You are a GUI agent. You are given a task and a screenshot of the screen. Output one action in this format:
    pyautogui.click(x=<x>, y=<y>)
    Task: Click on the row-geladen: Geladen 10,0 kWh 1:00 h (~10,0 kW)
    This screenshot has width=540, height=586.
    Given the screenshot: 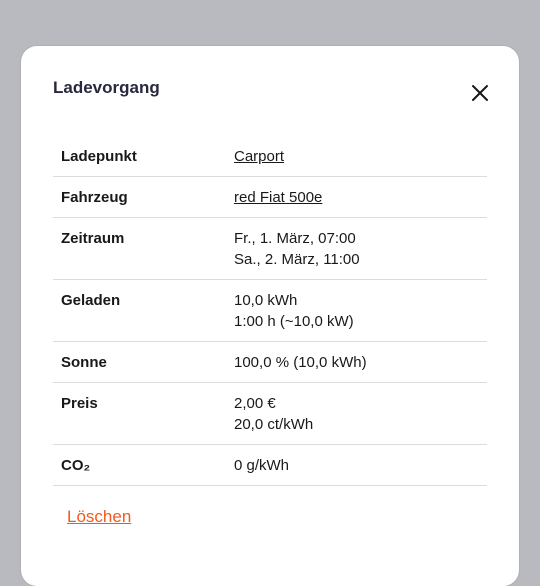 What is the action you would take?
    pyautogui.click(x=270, y=311)
    